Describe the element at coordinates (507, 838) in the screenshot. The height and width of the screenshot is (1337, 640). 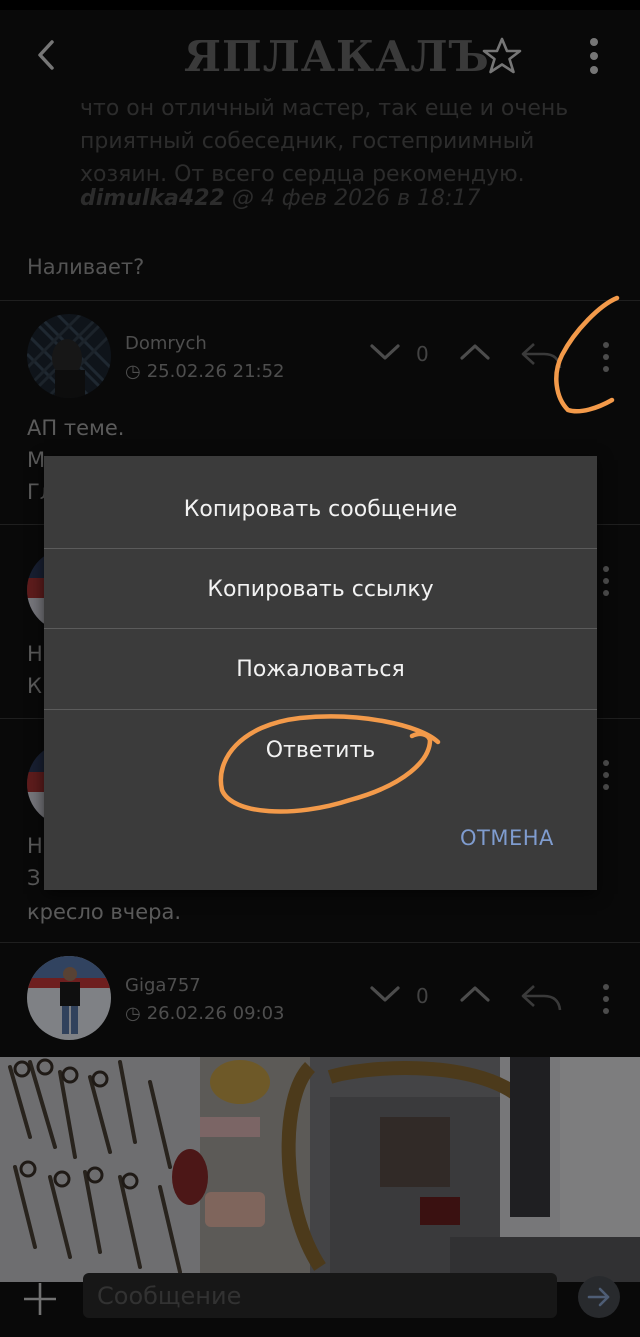
I see `cancel-button: ОТМЕНА` at that location.